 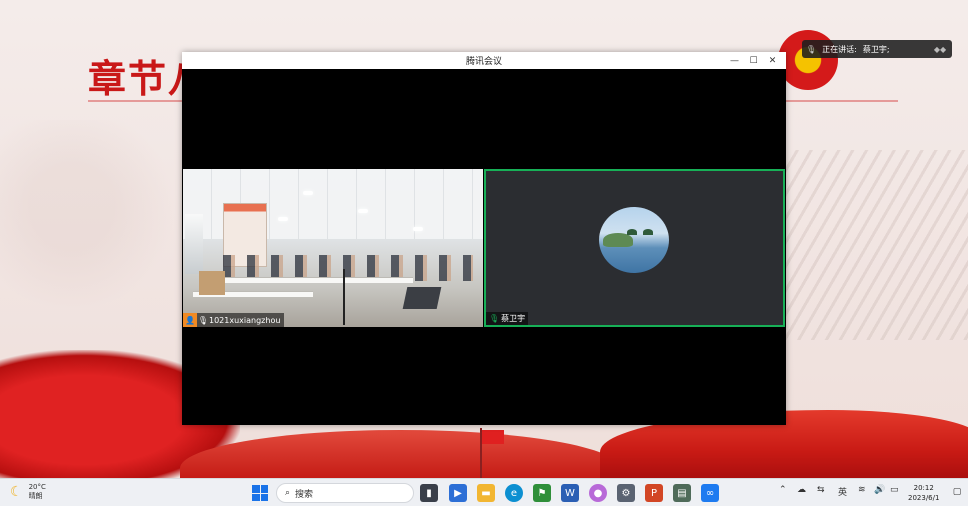 What do you see at coordinates (839, 49) in the screenshot?
I see `speaking-label: 正在讲话:` at bounding box center [839, 49].